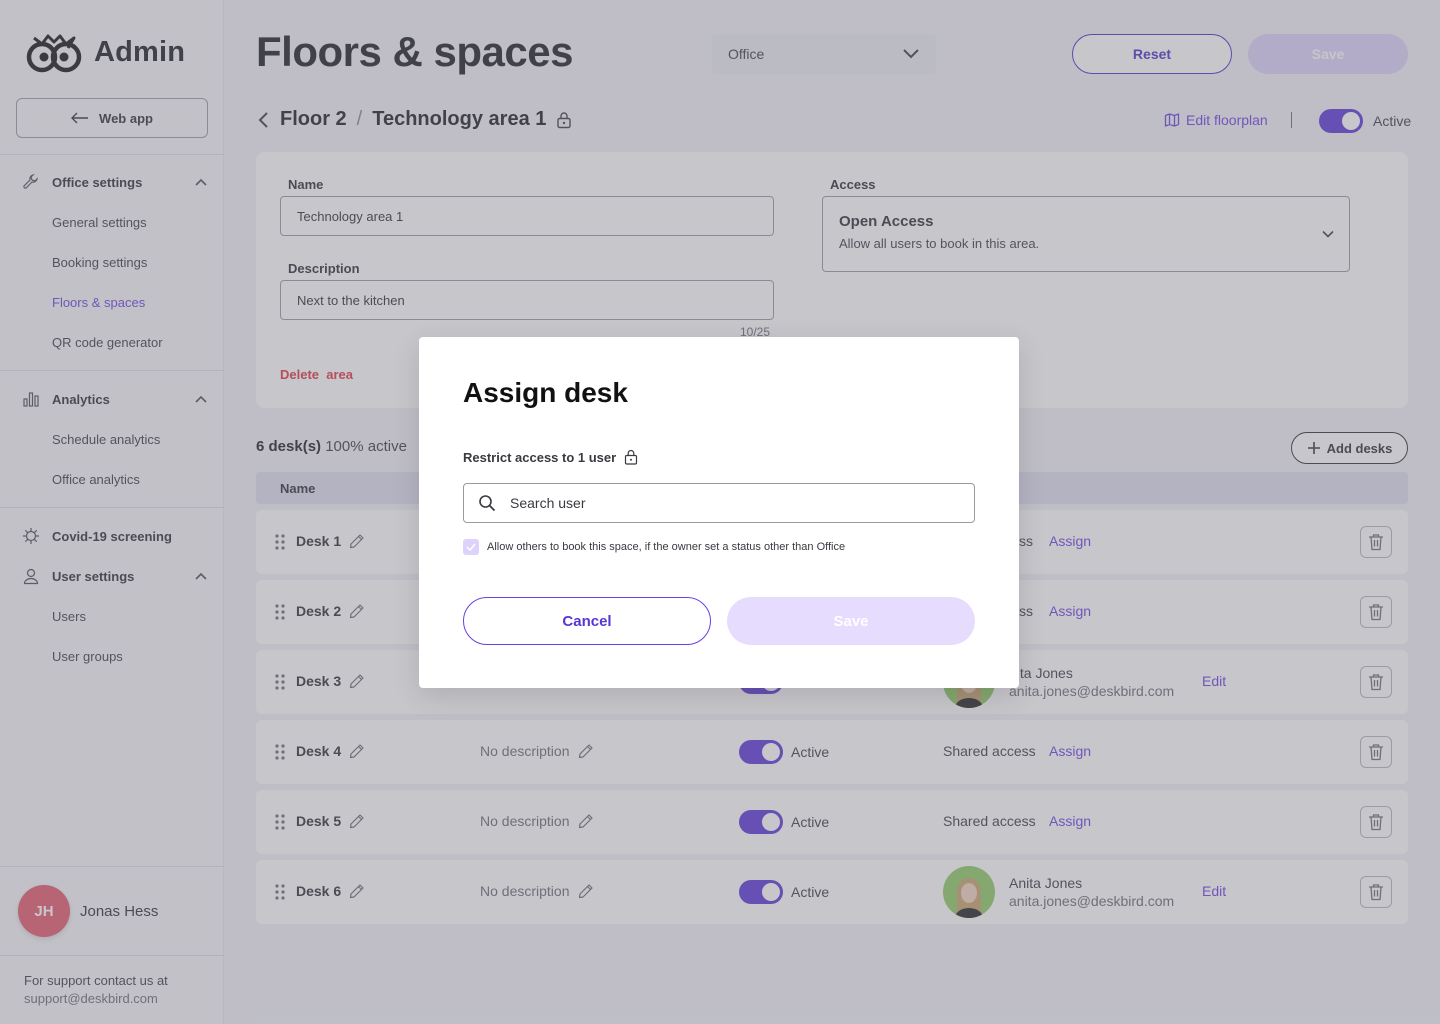  I want to click on restrict-label-text: Restrict access to 1 user, so click(540, 457).